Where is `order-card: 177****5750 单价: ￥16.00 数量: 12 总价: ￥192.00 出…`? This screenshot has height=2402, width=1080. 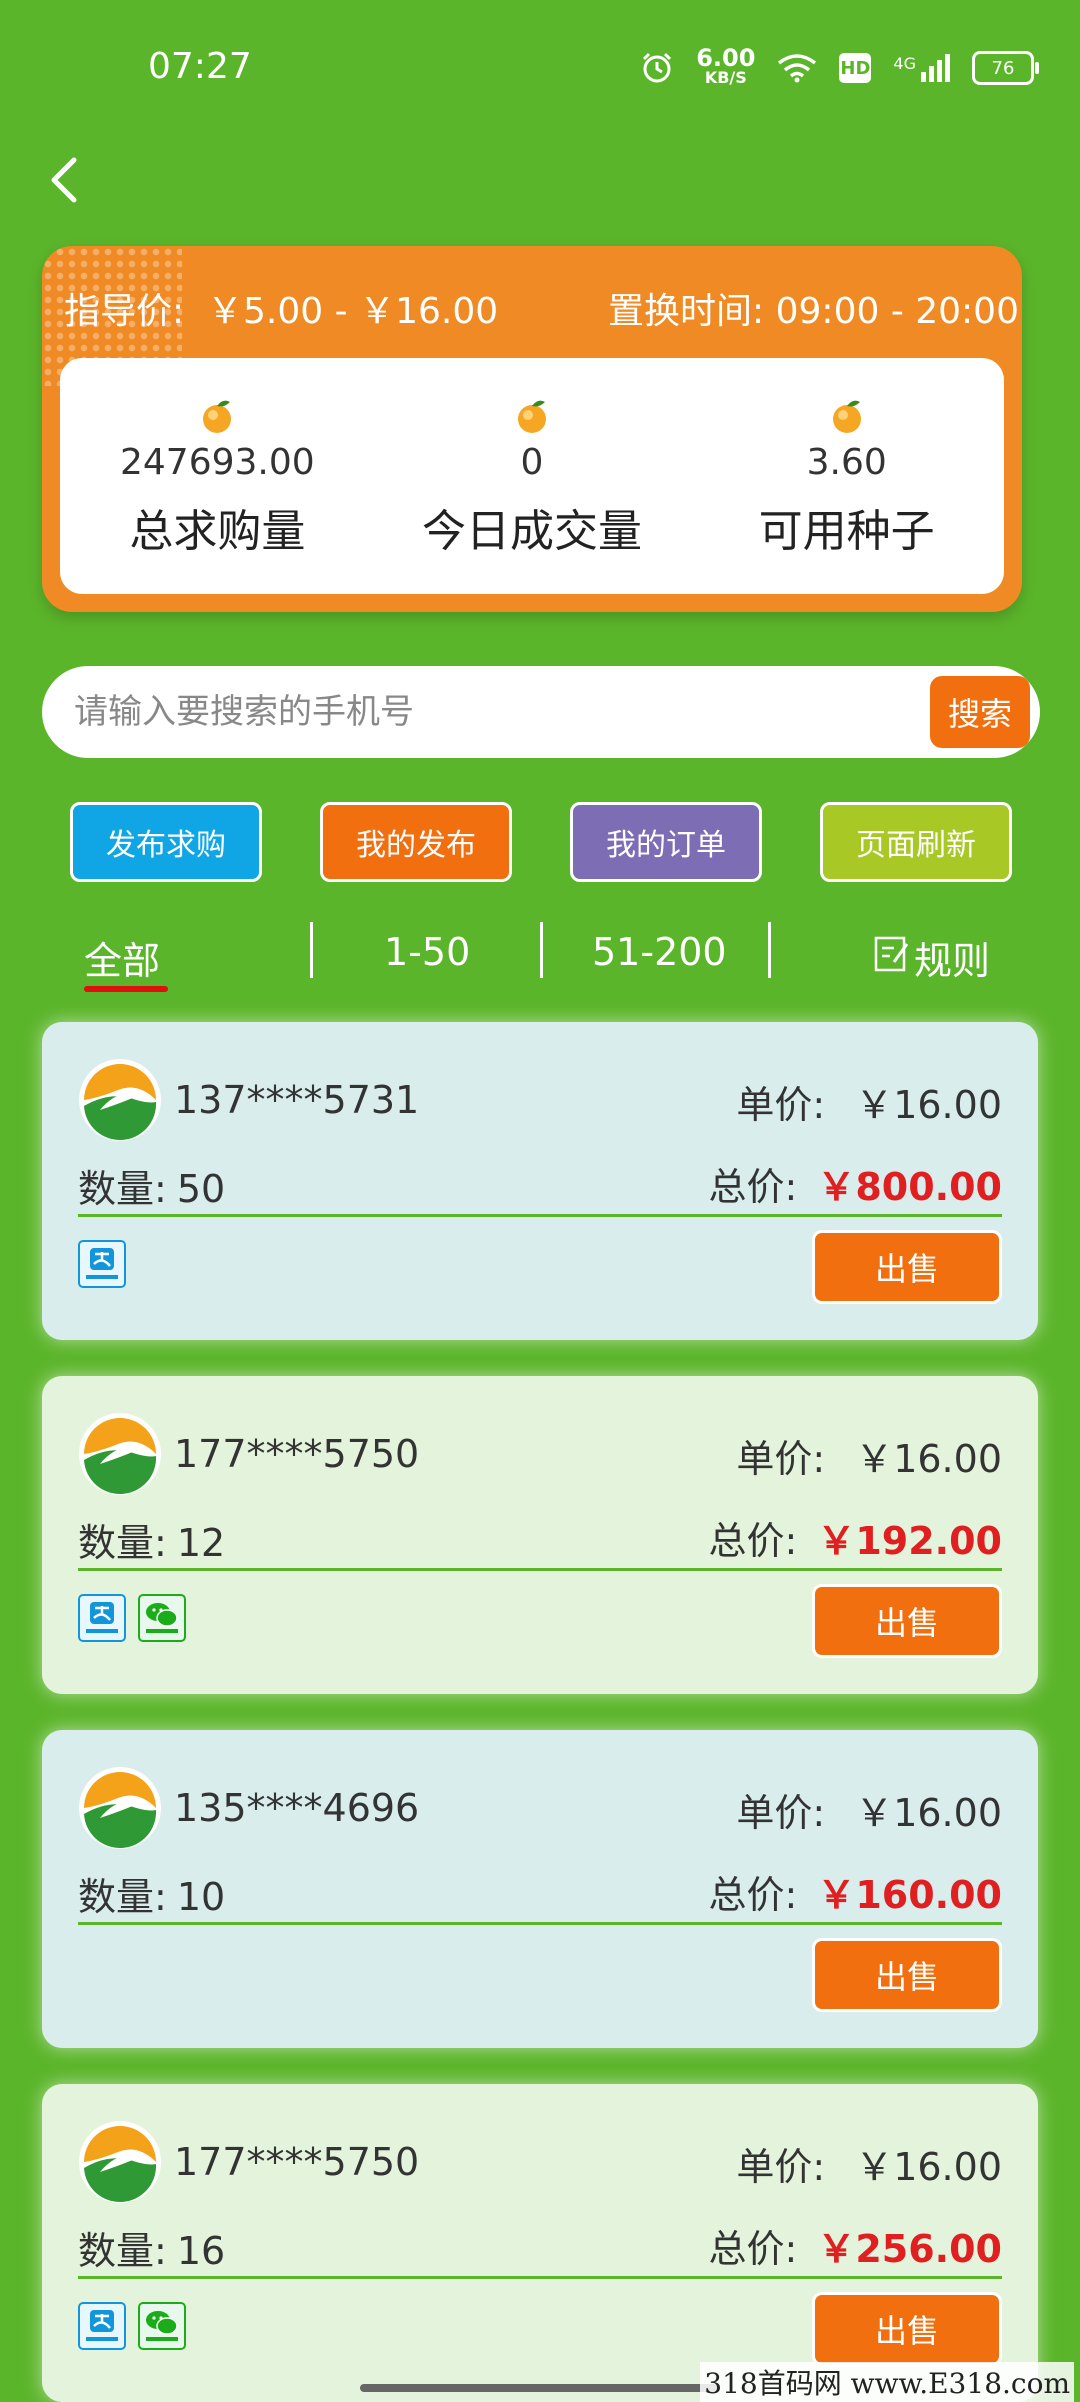 order-card: 177****5750 单价: ￥16.00 数量: 12 总价: ￥192.00 出… is located at coordinates (540, 1535).